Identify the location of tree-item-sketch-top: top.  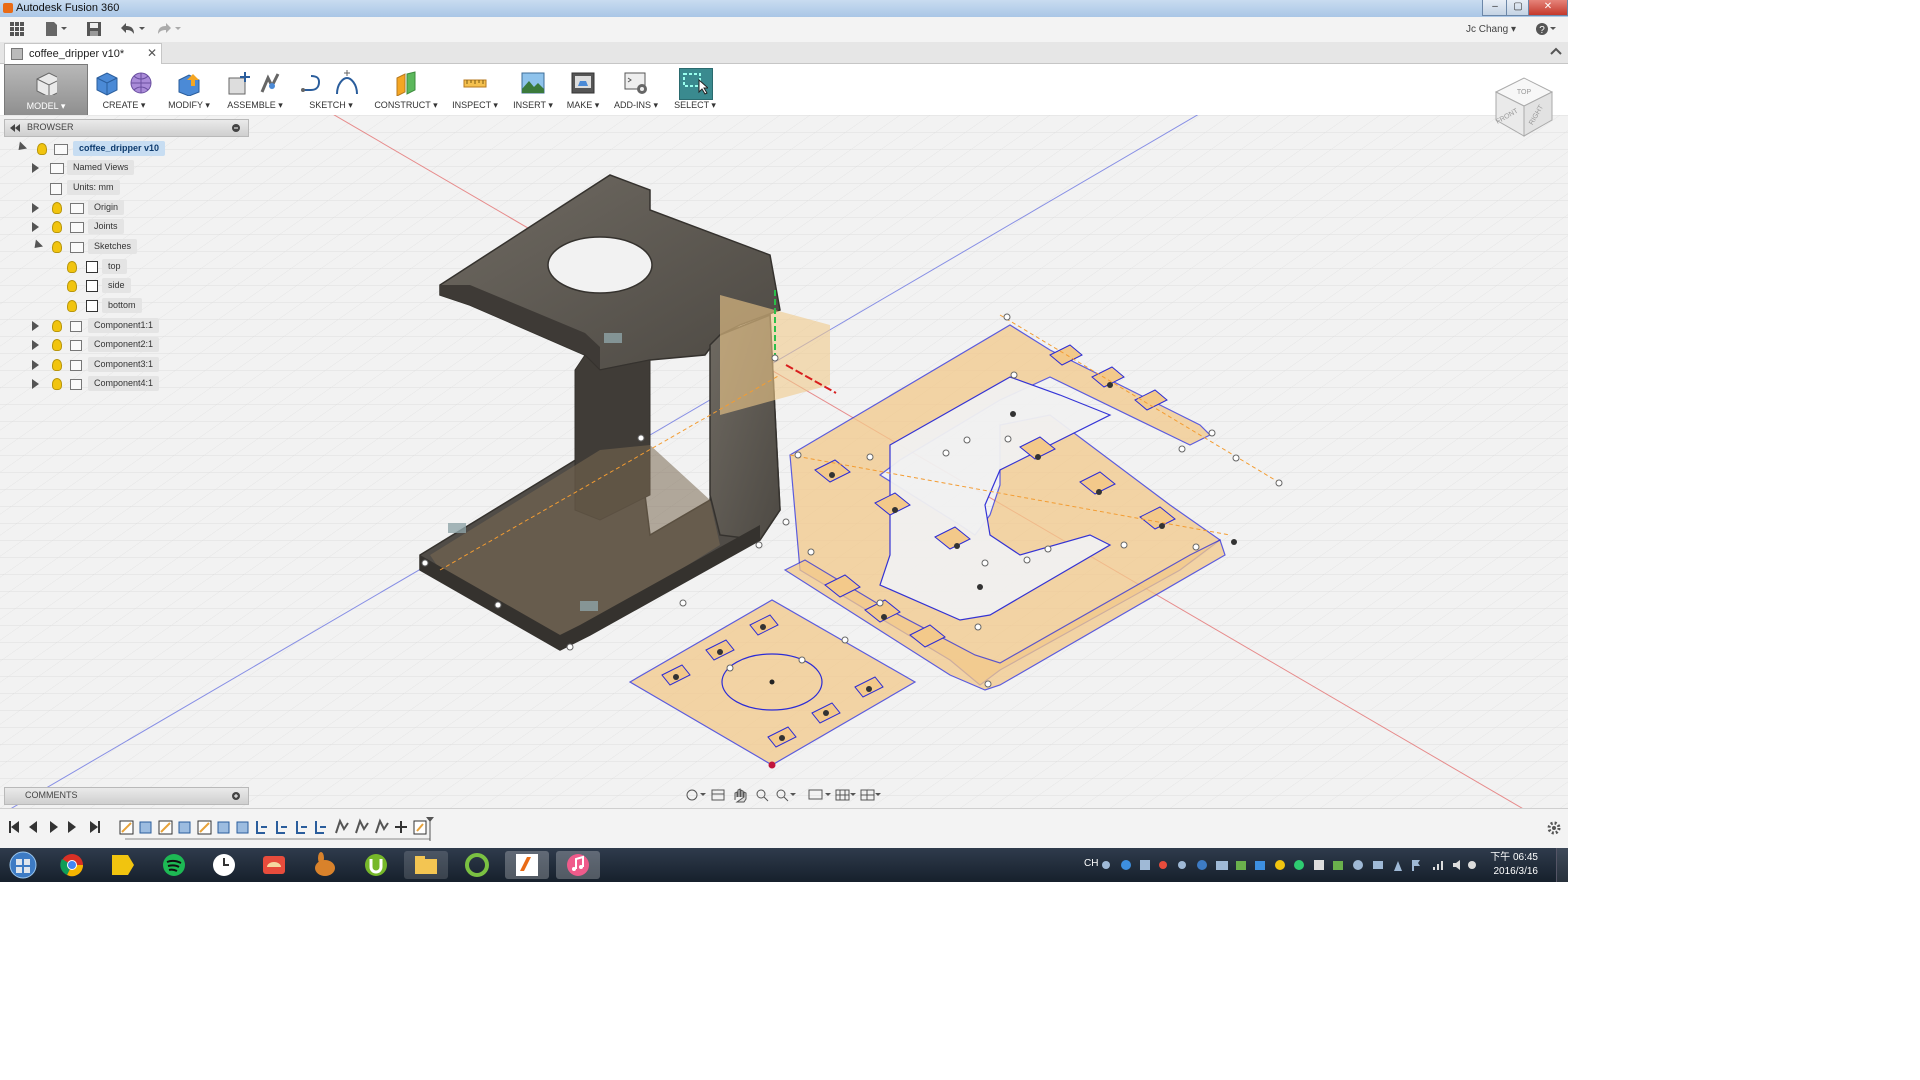
(104, 267).